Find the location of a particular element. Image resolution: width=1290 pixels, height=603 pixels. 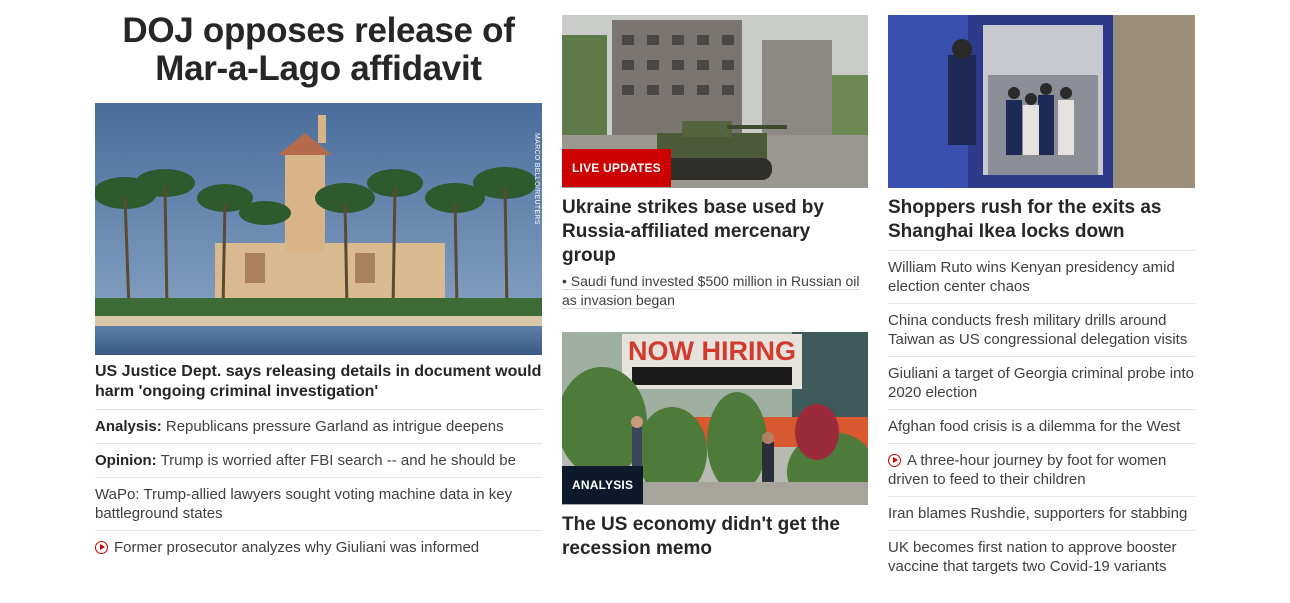

main-headline-line2: Mar-a-Lago affidavit is located at coordinates (318, 69).